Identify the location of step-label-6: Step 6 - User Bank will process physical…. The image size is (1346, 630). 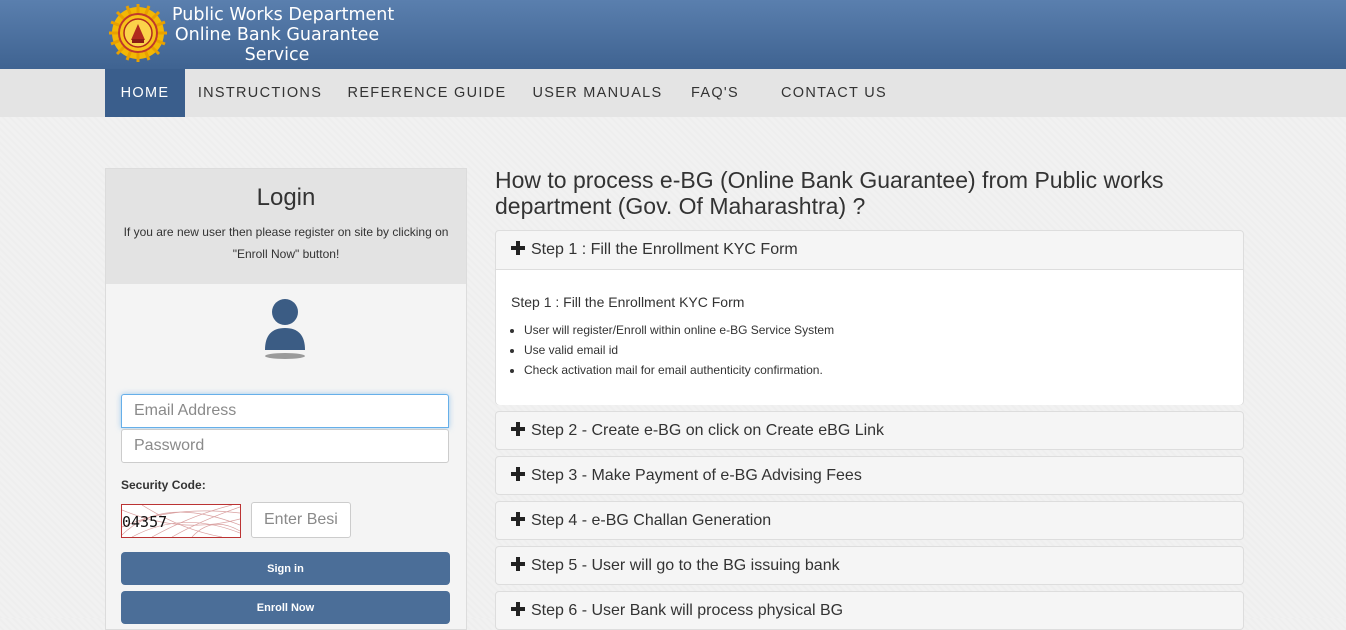
(687, 610).